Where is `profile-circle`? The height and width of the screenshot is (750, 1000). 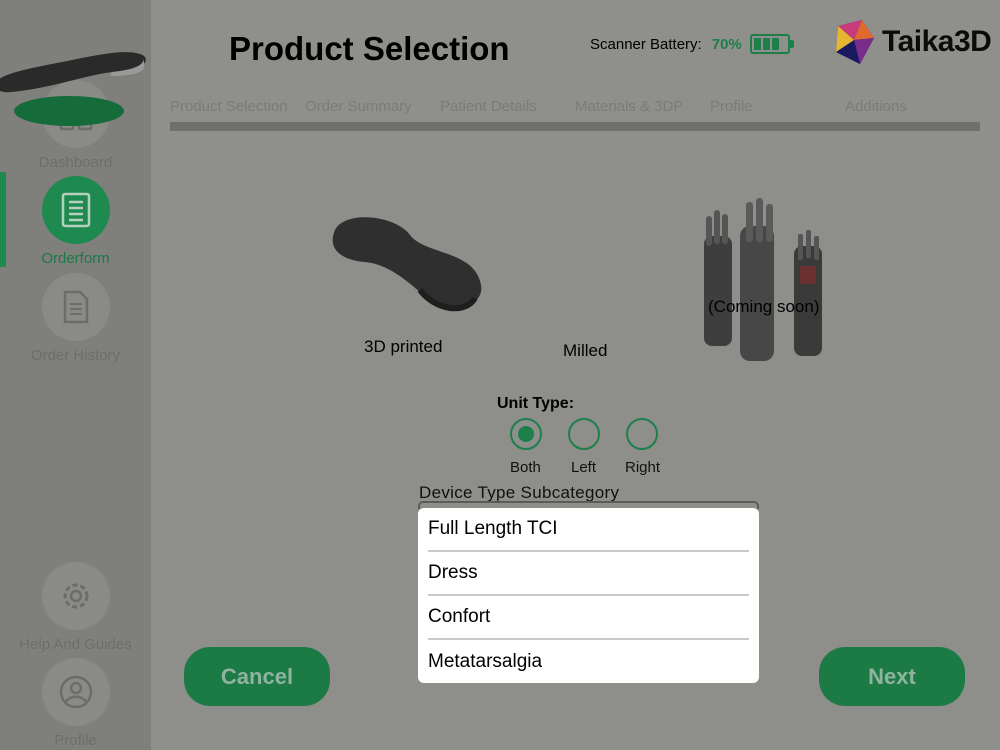
profile-circle is located at coordinates (75, 692).